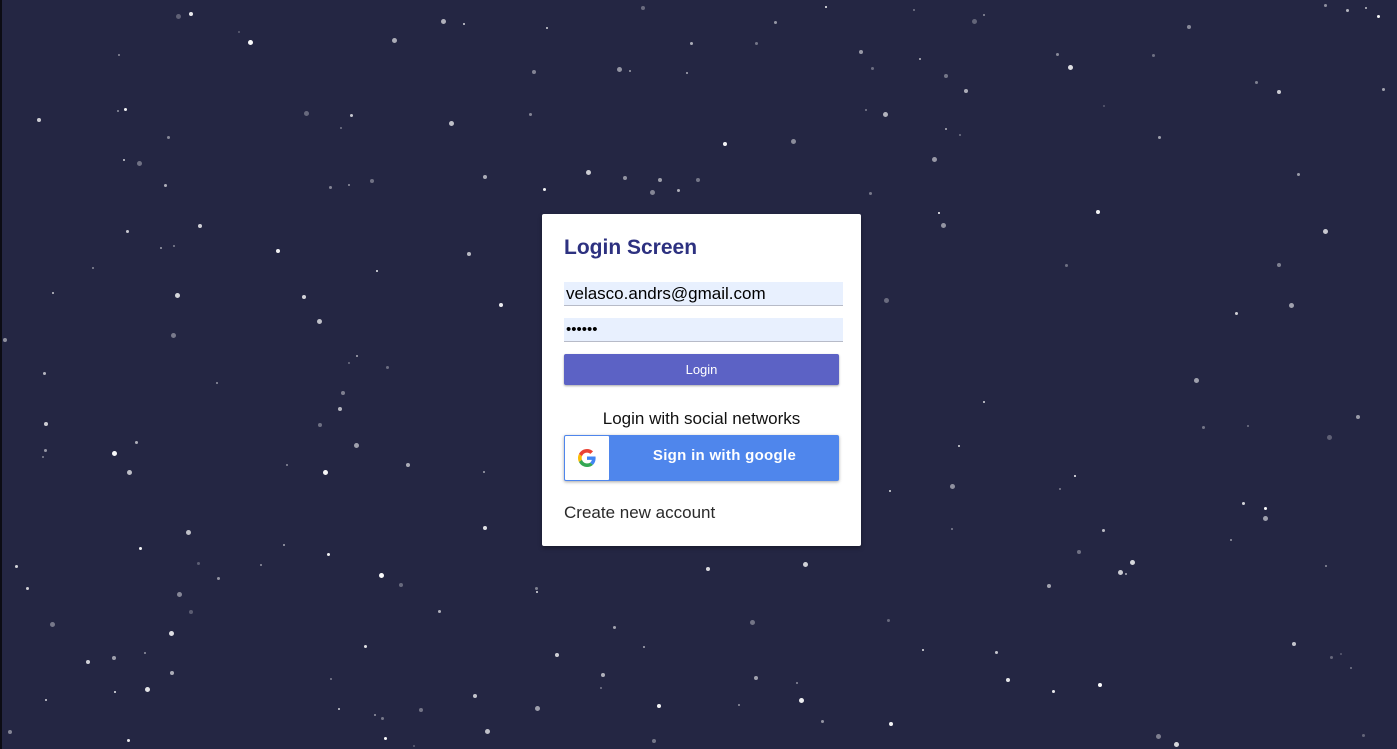  What do you see at coordinates (703, 330) in the screenshot?
I see `password-field` at bounding box center [703, 330].